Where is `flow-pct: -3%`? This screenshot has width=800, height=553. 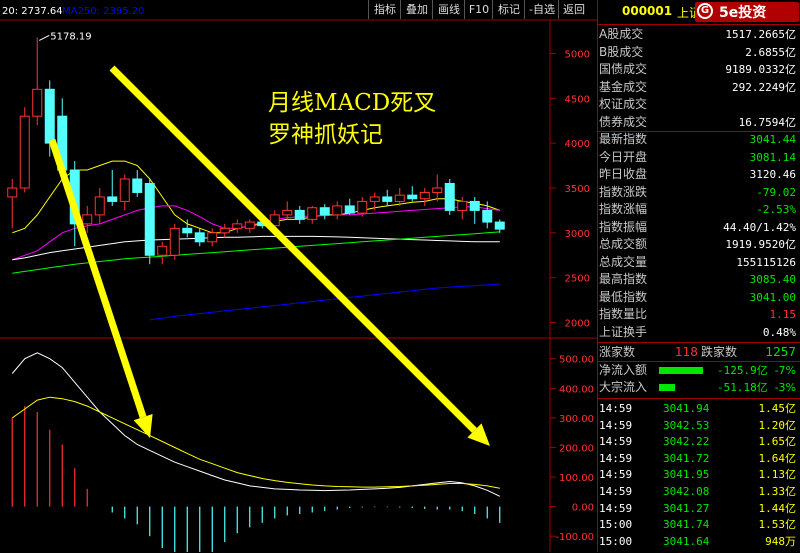 flow-pct: -3% is located at coordinates (785, 387).